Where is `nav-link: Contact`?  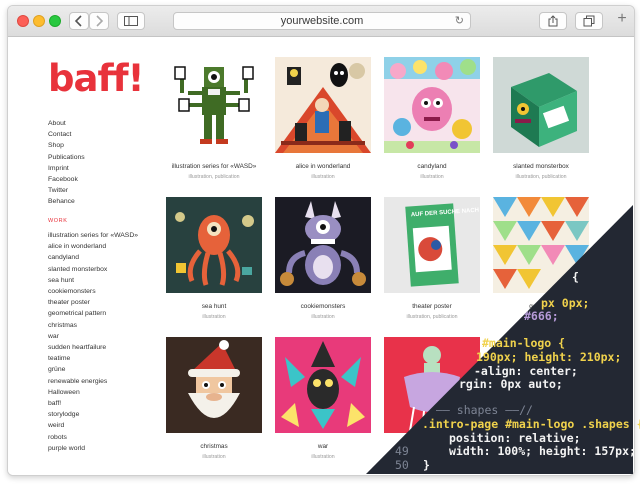 nav-link: Contact is located at coordinates (66, 134).